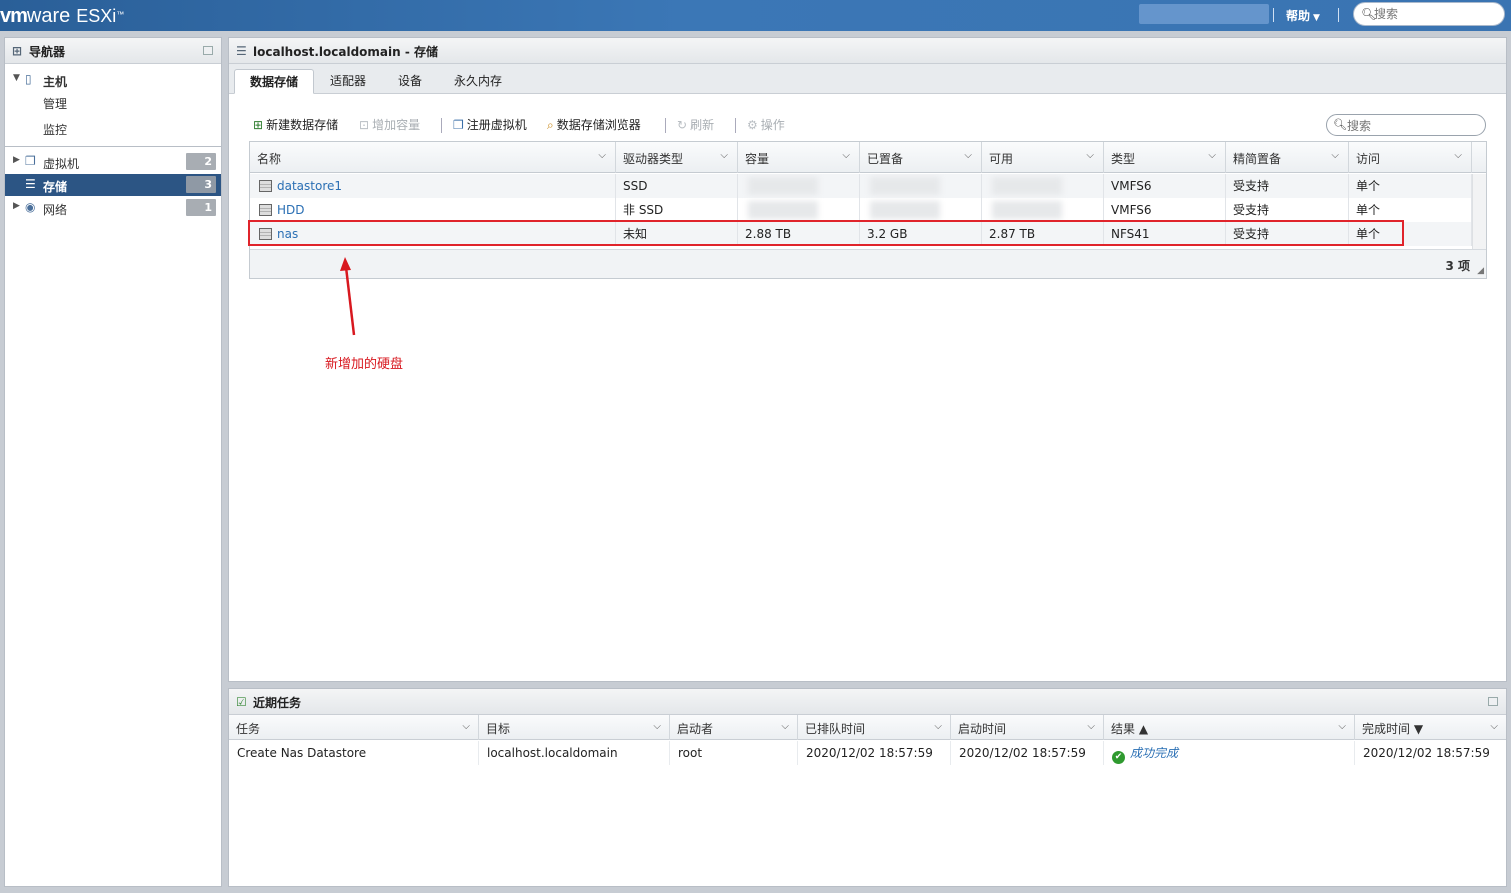  What do you see at coordinates (867, 51) in the screenshot?
I see `storage-panel-header: ☰ localhost.localdomain - 存储` at bounding box center [867, 51].